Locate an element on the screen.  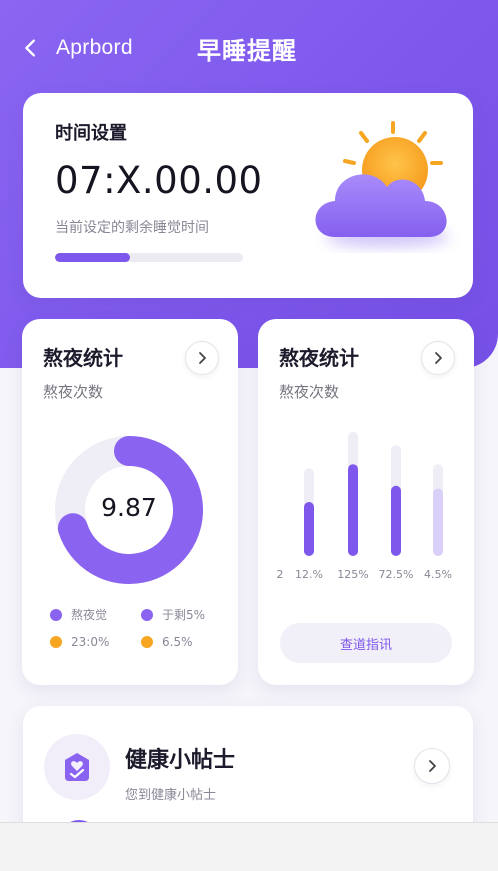
time-card-title: 时间设置 is located at coordinates (91, 133).